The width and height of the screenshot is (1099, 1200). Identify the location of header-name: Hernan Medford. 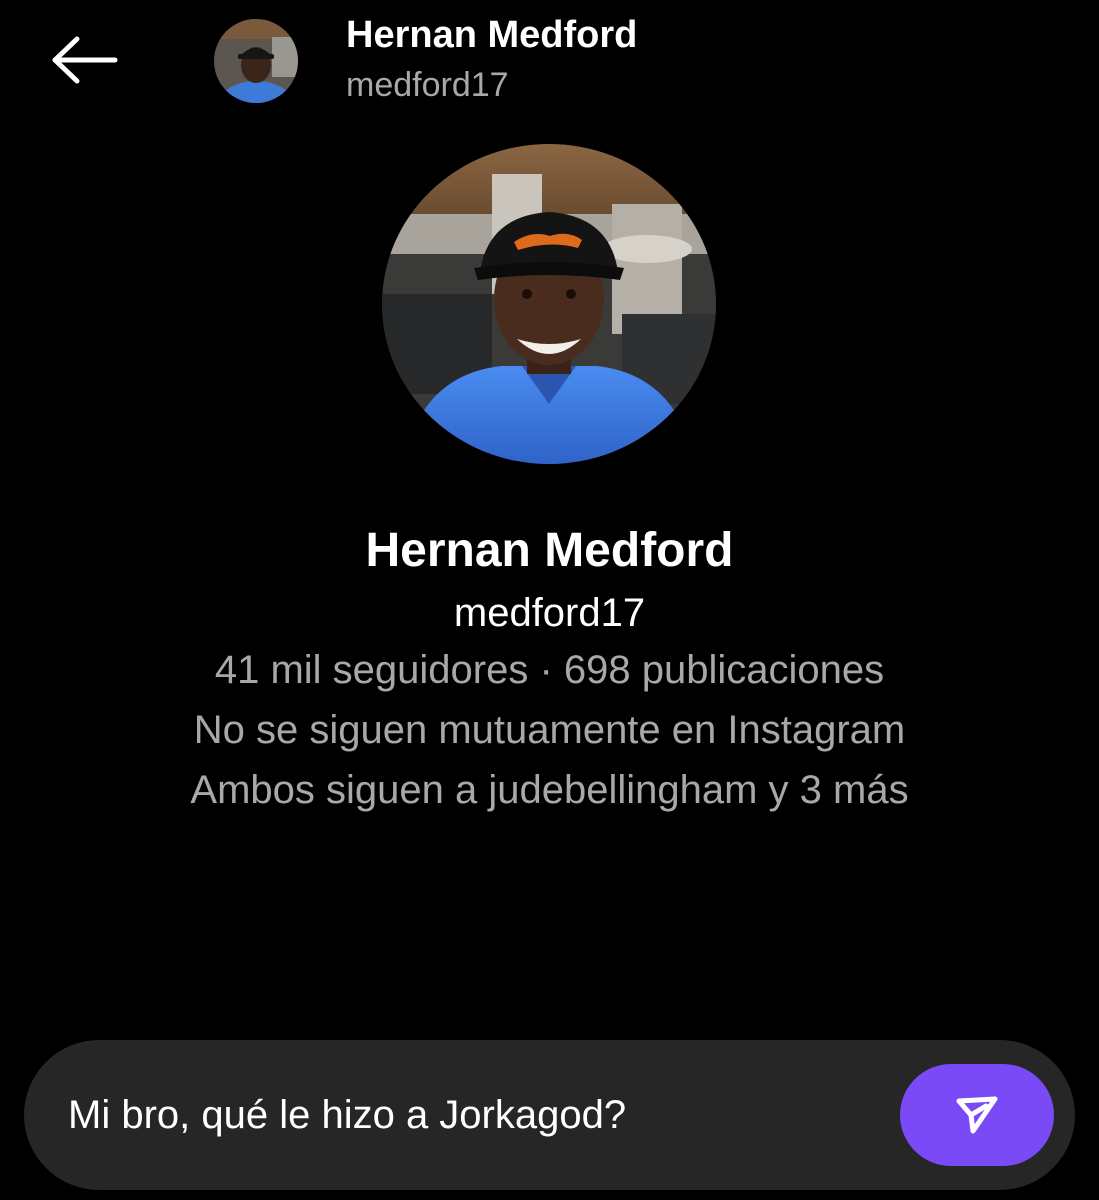
(491, 35).